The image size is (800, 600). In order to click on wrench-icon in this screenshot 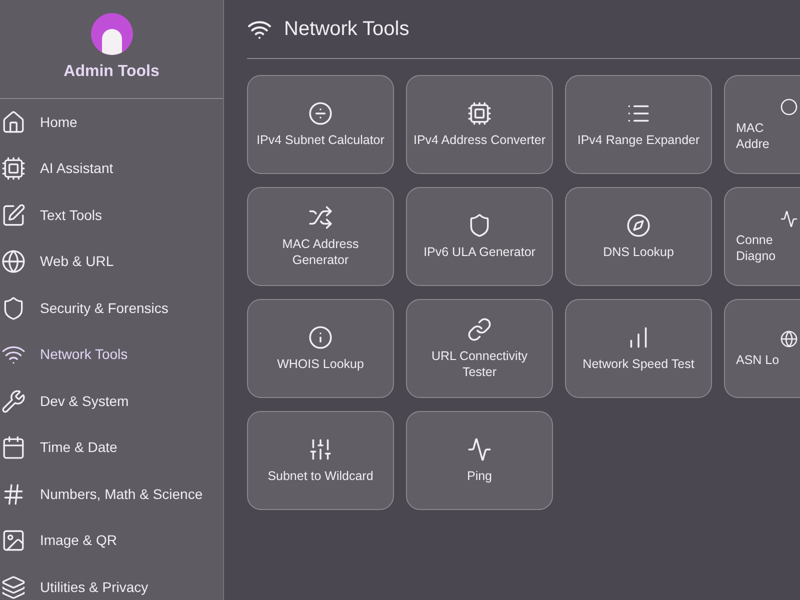, I will do `click(13, 401)`.